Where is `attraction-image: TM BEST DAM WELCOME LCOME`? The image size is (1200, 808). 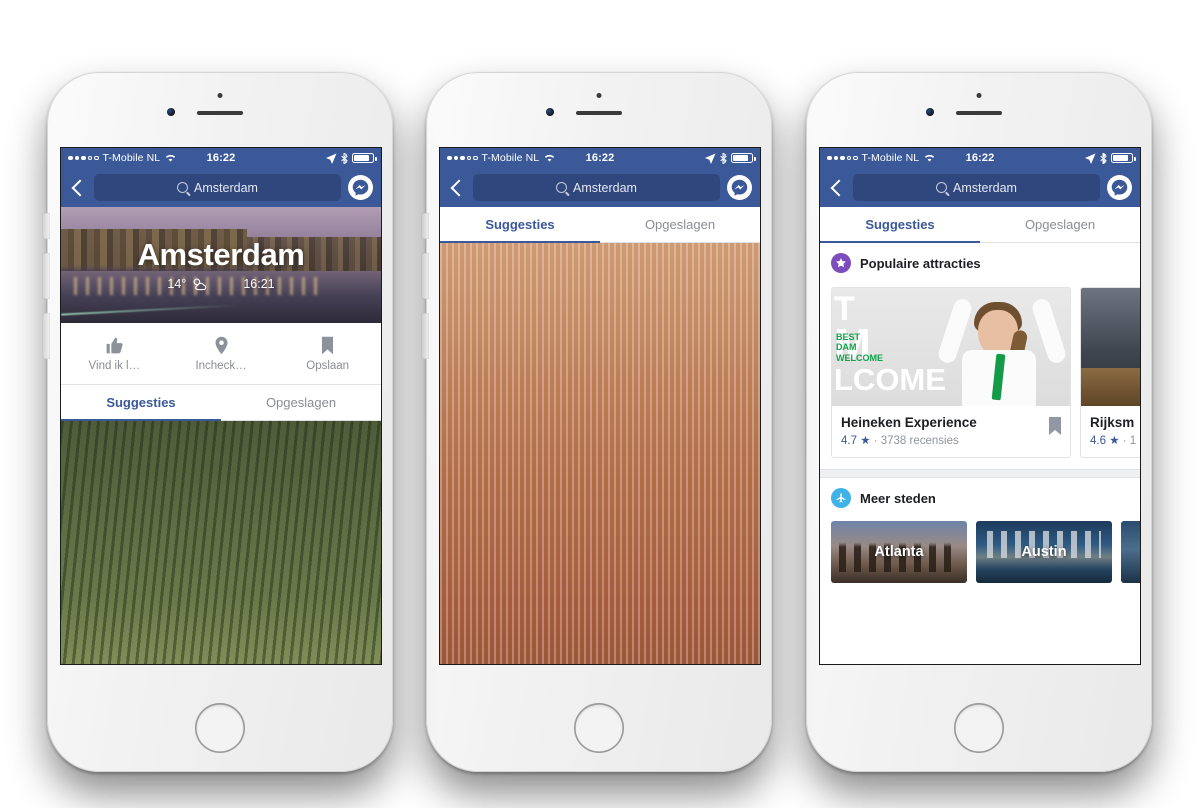 attraction-image: TM BEST DAM WELCOME LCOME is located at coordinates (951, 347).